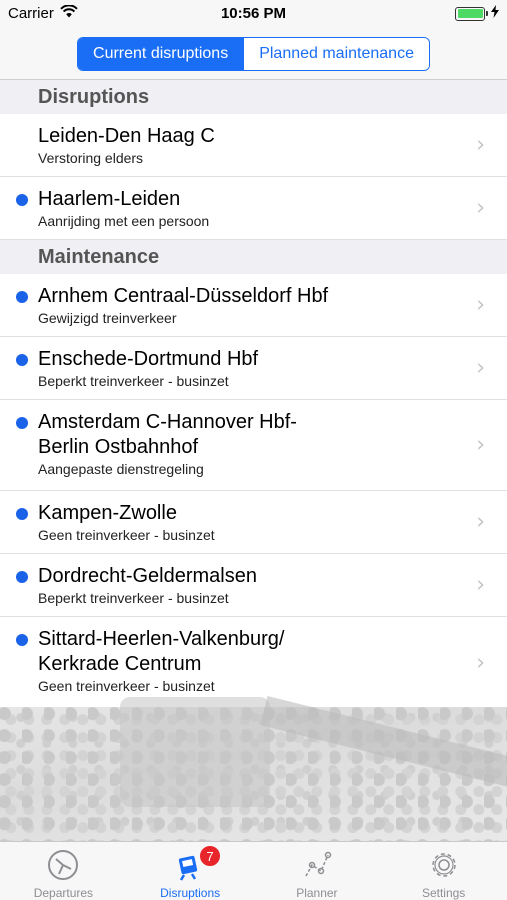  I want to click on row-title: Enschede-Dortmund Hbf, so click(148, 359).